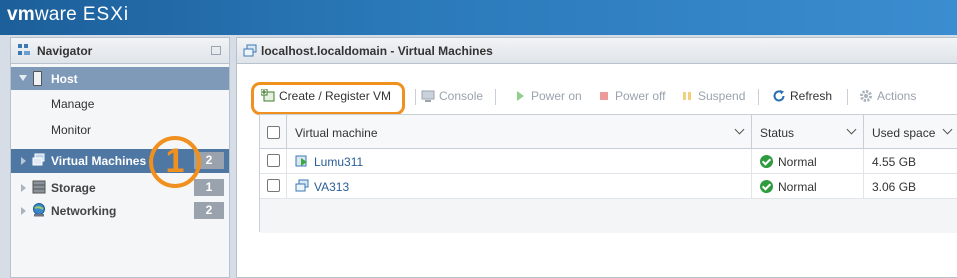 The height and width of the screenshot is (278, 957). What do you see at coordinates (597, 51) in the screenshot?
I see `main-header: localhost.localdomain - Virtual Machines` at bounding box center [597, 51].